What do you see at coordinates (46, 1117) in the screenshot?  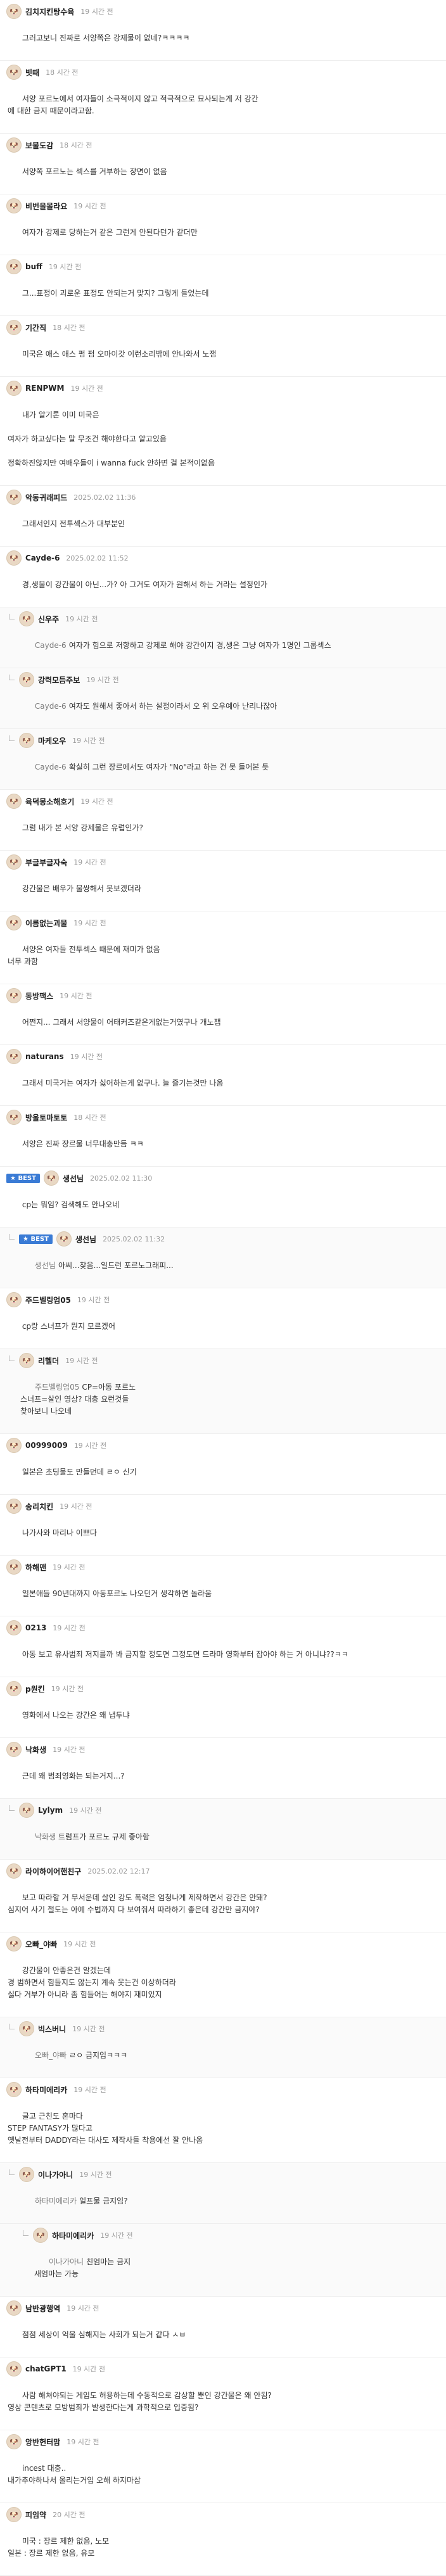 I see `nickname: 방울토마토토` at bounding box center [46, 1117].